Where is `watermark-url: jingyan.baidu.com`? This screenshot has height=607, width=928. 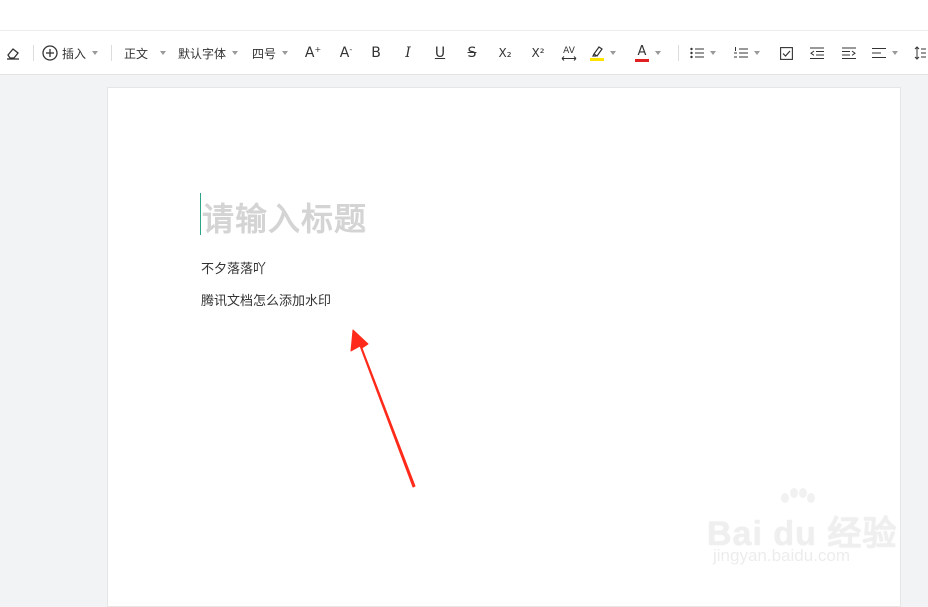
watermark-url: jingyan.baidu.com is located at coordinates (782, 555).